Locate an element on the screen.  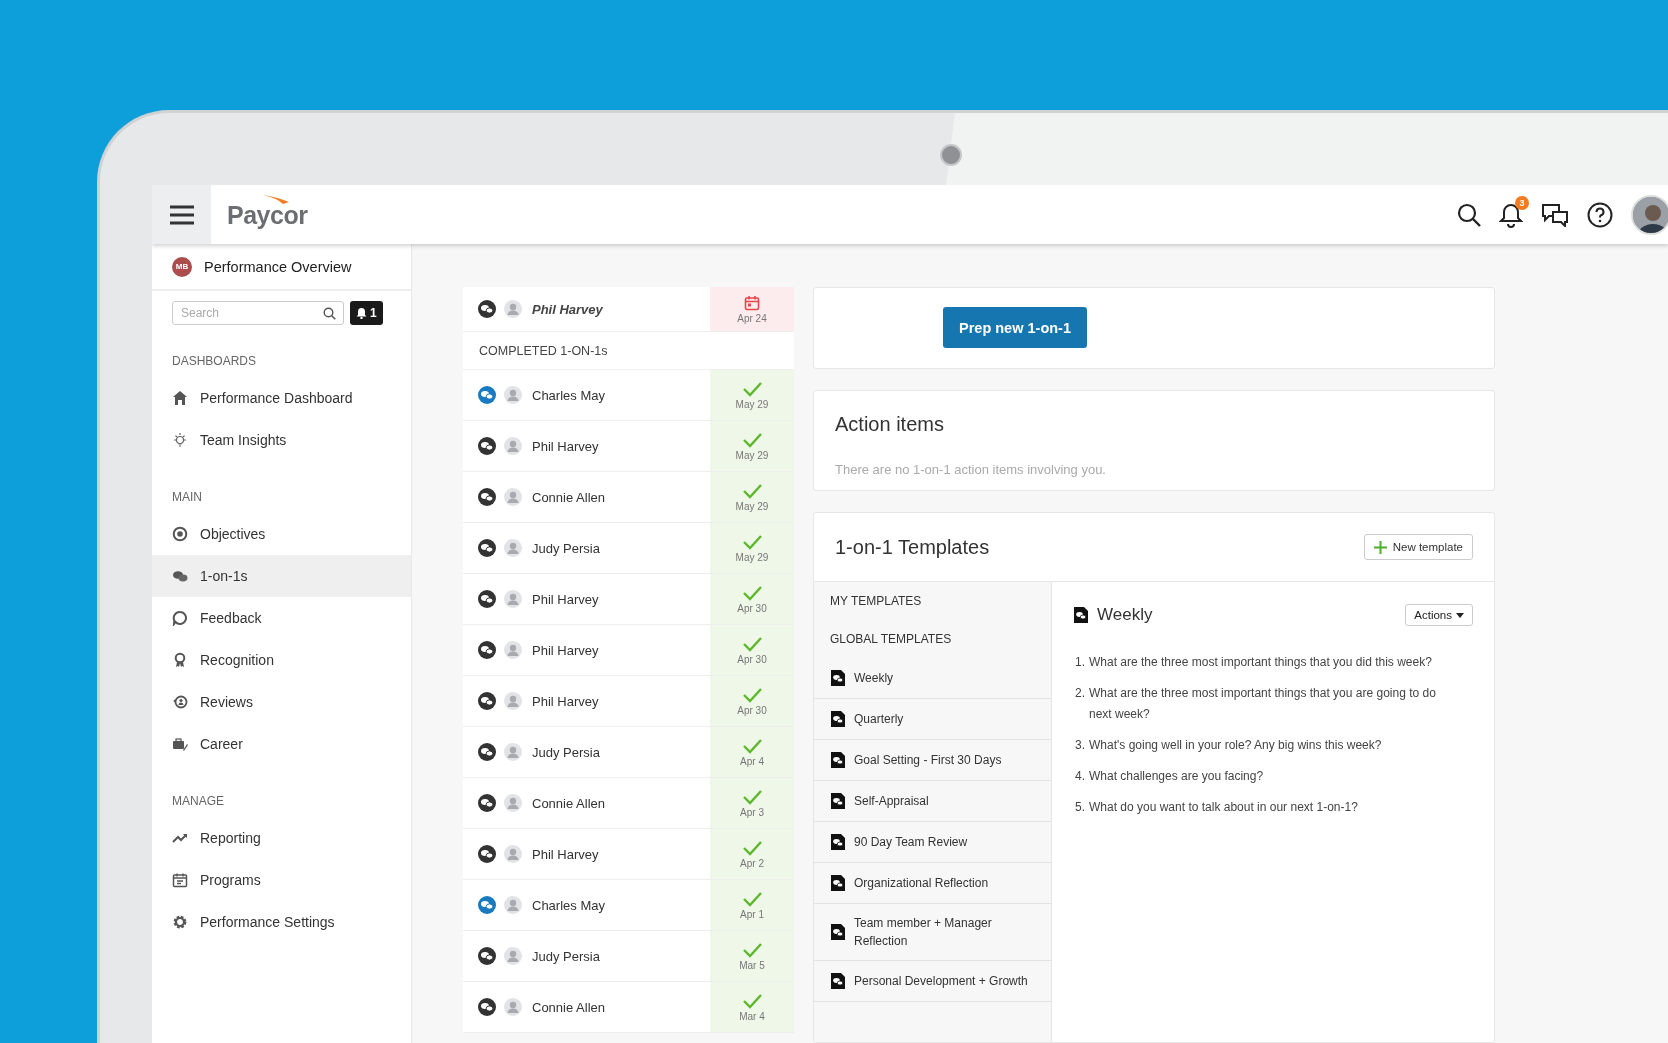
actions-button: Actions is located at coordinates (1439, 615).